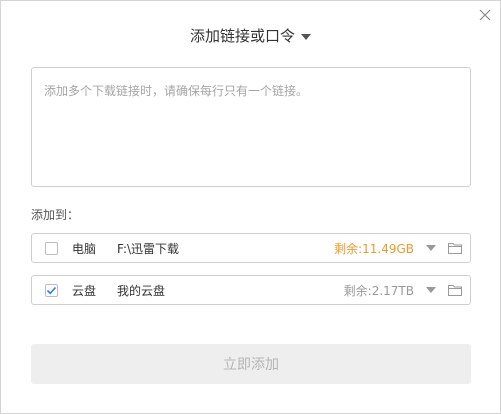  I want to click on add-to-label: 添加到：, so click(55, 215).